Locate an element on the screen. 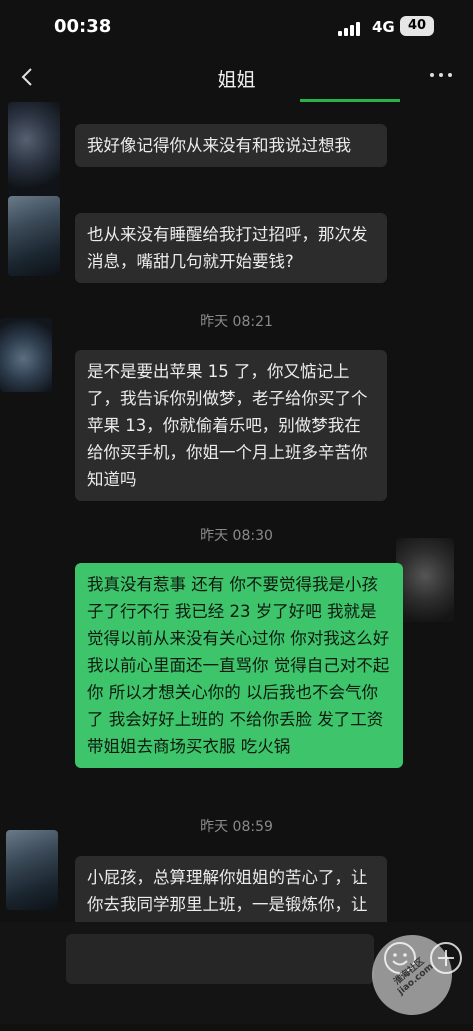  header-accent-line is located at coordinates (350, 100).